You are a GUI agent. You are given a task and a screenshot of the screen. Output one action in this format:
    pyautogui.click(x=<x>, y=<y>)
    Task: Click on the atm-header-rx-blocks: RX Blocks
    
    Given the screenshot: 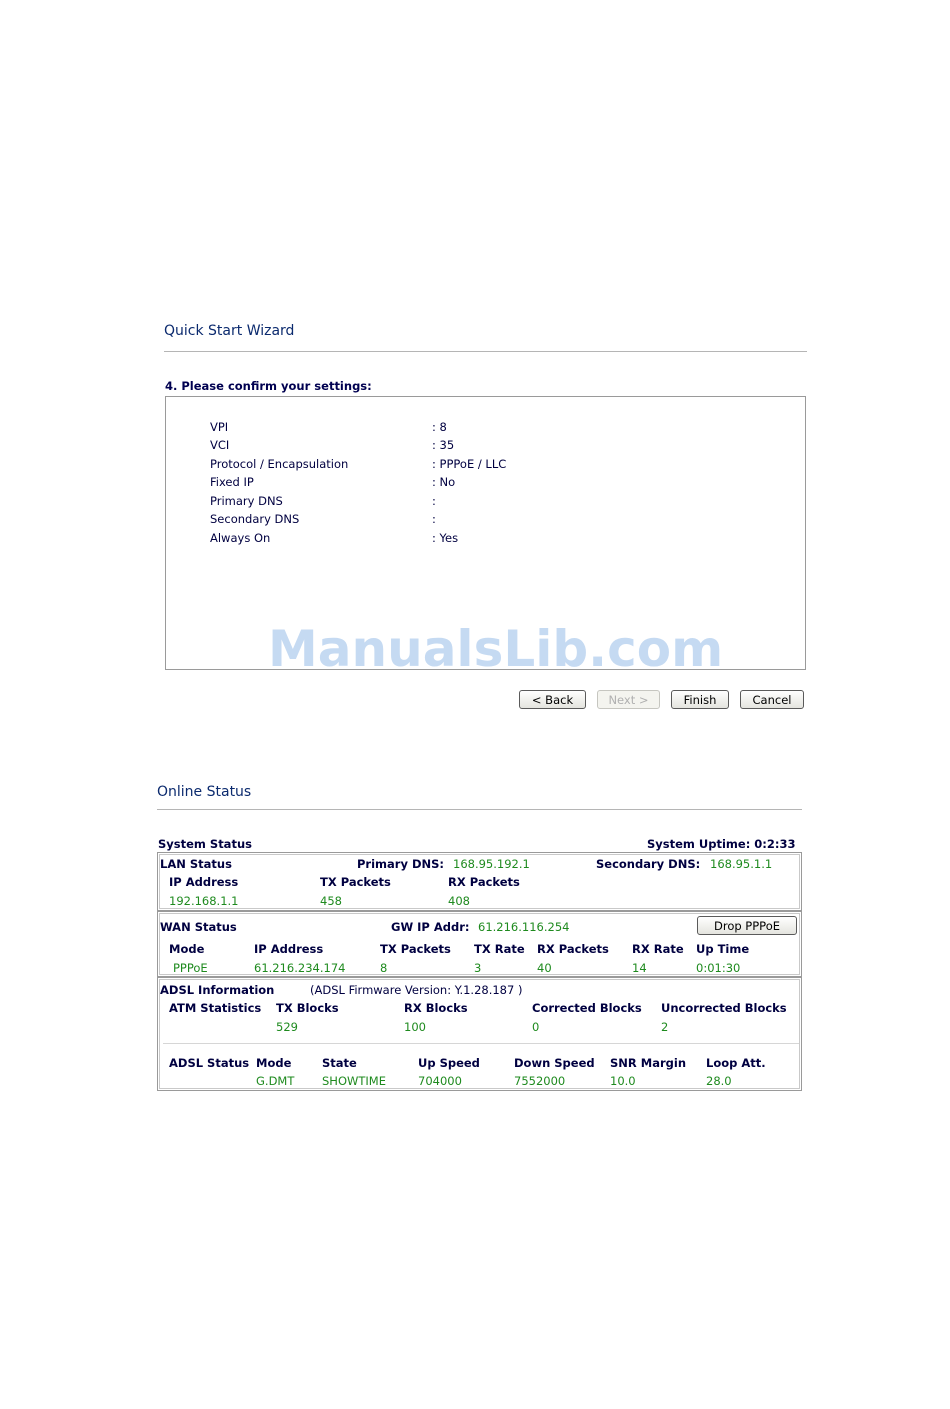 What is the action you would take?
    pyautogui.click(x=436, y=1008)
    